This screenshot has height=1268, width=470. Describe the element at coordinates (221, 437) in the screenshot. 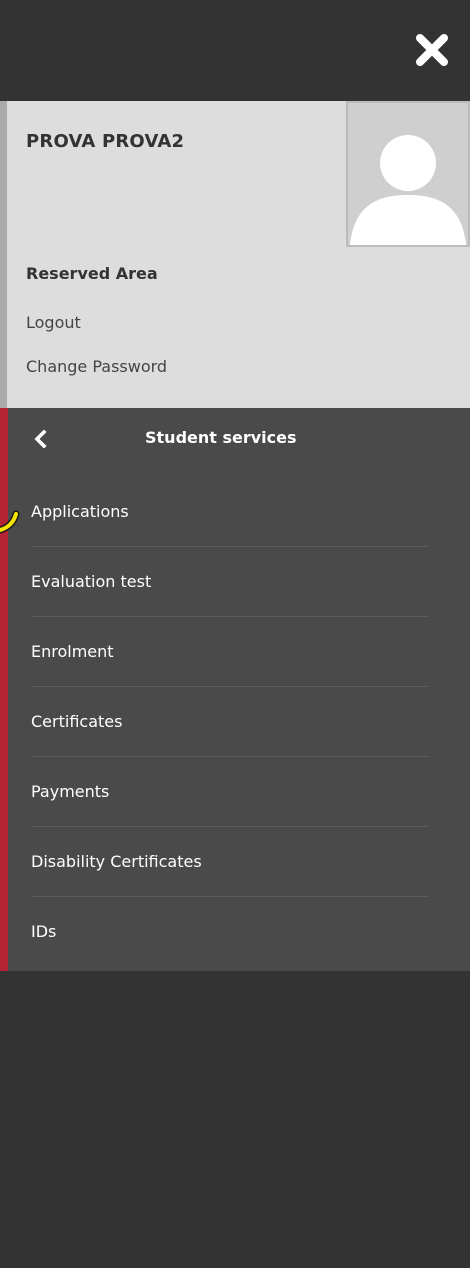

I see `services-title: Student services` at that location.